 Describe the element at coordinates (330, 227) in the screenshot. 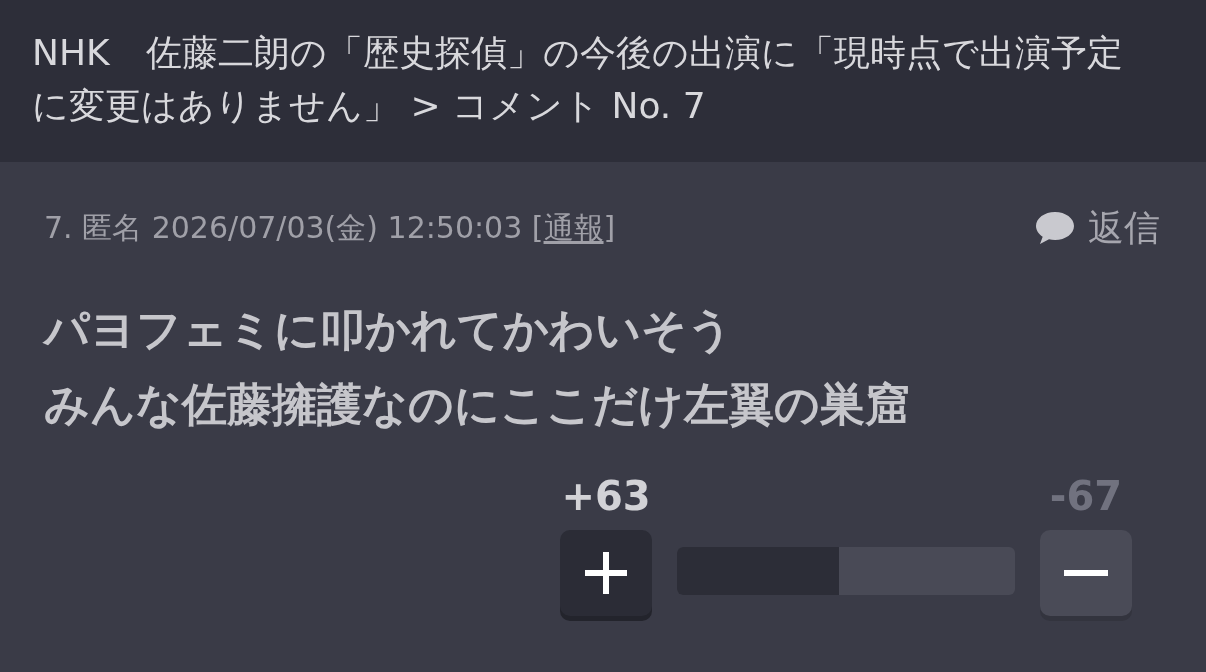

I see `comment-meta: 7. 匿名 2026/07/03(金) 12:50:03 [通報]` at that location.